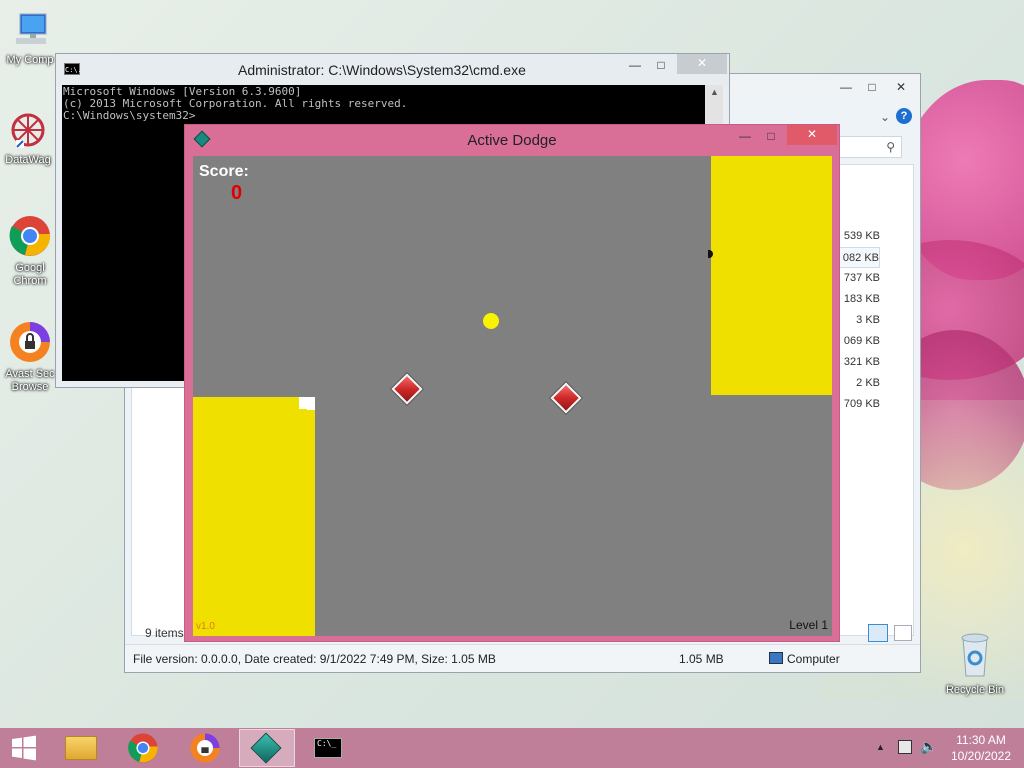  What do you see at coordinates (808, 625) in the screenshot?
I see `level-label: Level 1` at bounding box center [808, 625].